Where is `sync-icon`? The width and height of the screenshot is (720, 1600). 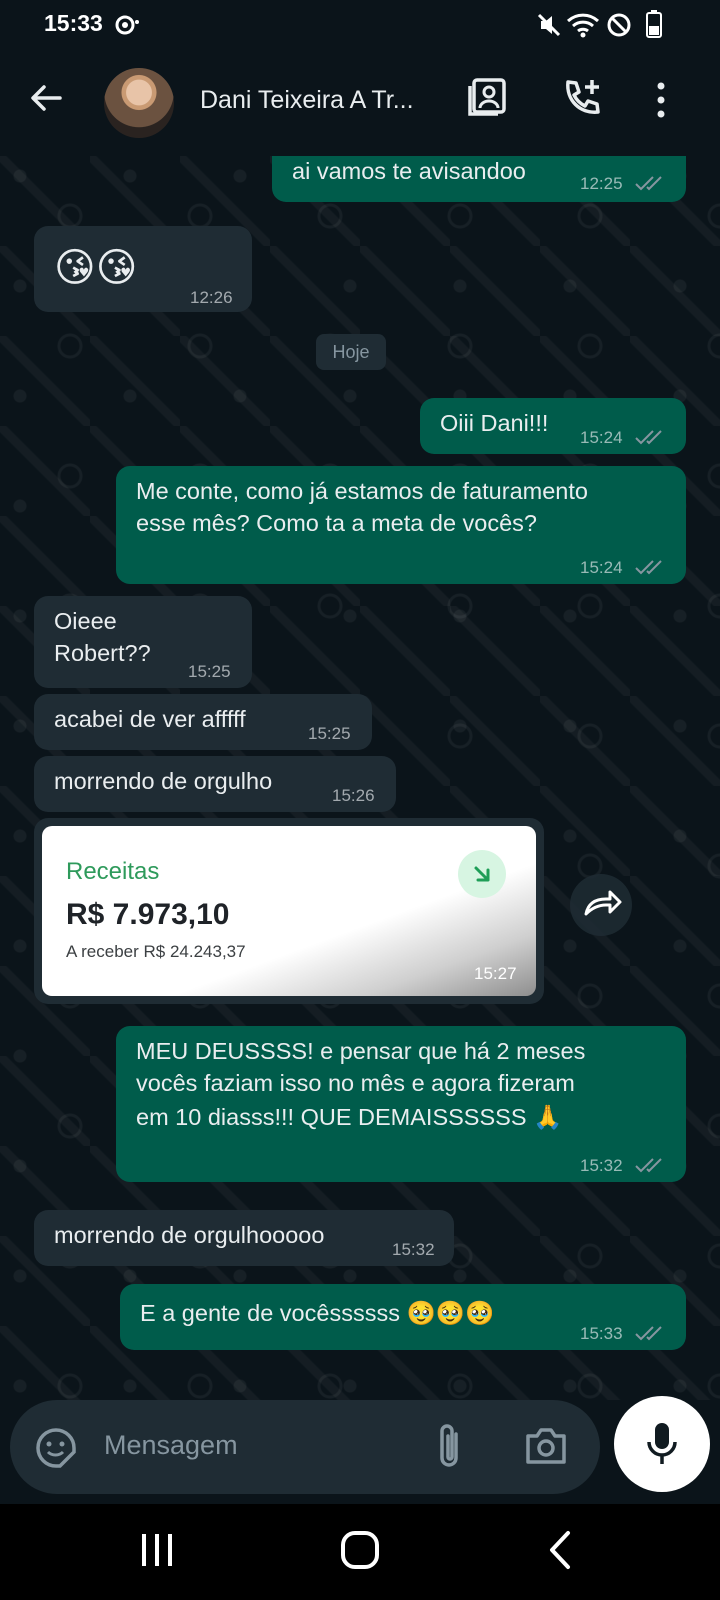 sync-icon is located at coordinates (127, 27).